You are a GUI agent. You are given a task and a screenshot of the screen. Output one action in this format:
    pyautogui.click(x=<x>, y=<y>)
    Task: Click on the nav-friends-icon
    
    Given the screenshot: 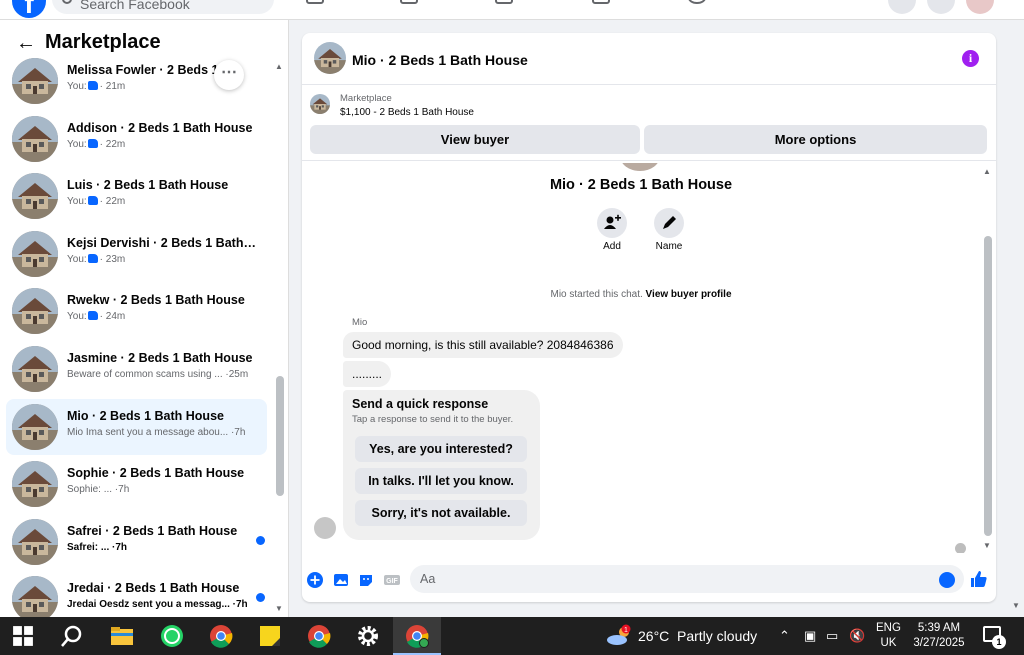 What is the action you would take?
    pyautogui.click(x=409, y=2)
    